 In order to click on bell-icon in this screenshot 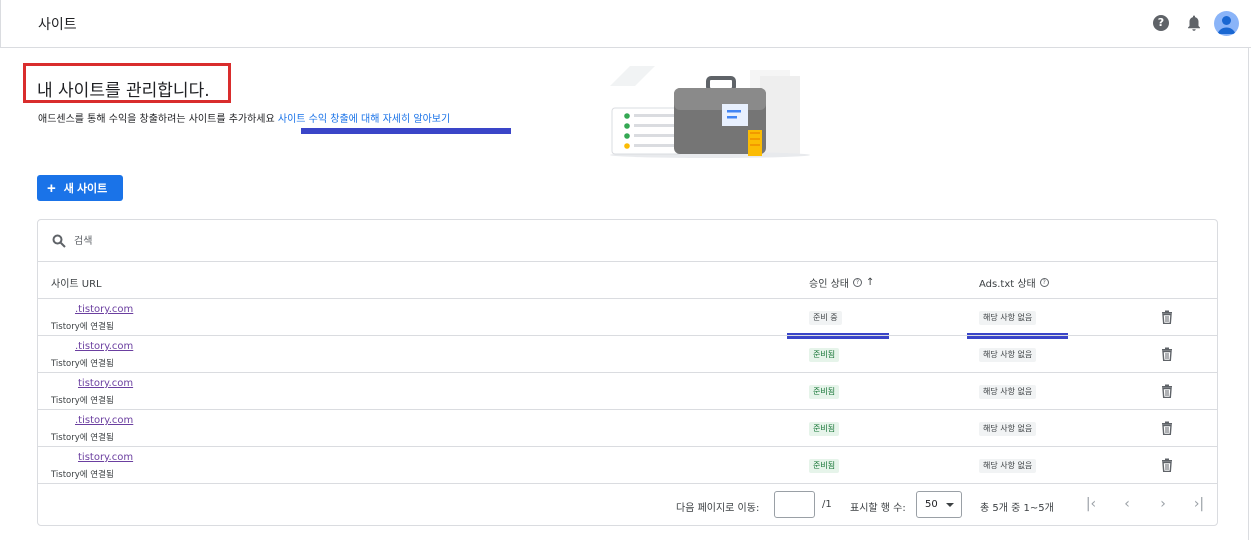, I will do `click(1194, 23)`.